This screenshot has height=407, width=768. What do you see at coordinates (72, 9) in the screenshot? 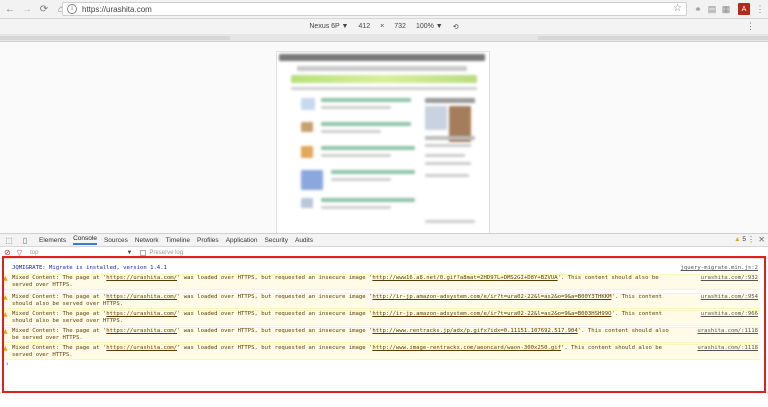
I see `info-icon: i` at bounding box center [72, 9].